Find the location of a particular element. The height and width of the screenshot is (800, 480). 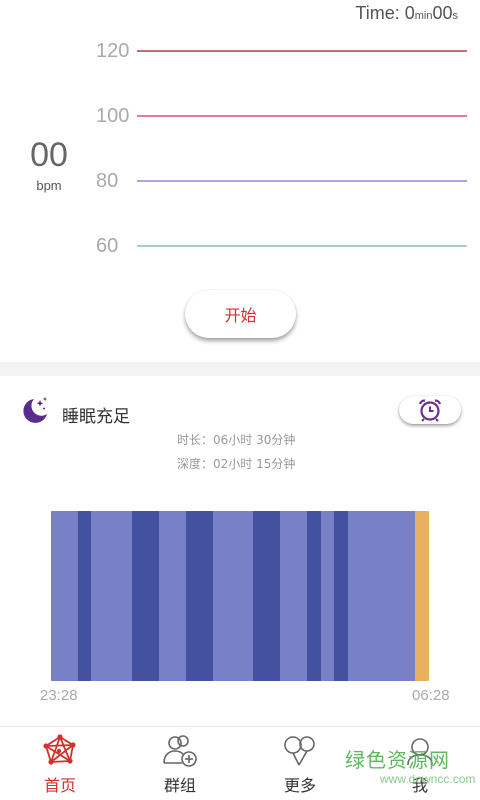

group-add-icon is located at coordinates (180, 751).